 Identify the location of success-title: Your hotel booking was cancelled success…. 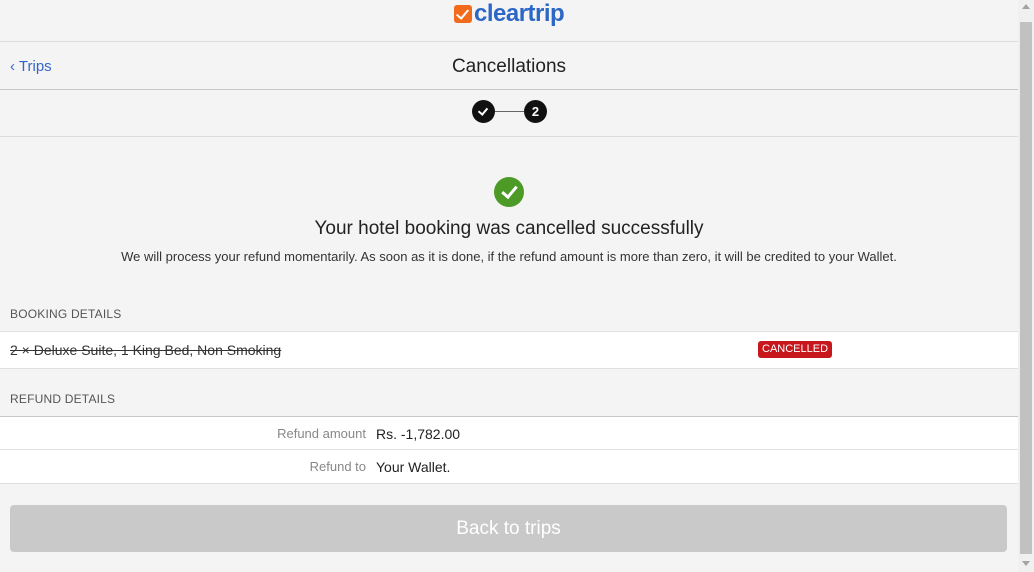
(509, 228).